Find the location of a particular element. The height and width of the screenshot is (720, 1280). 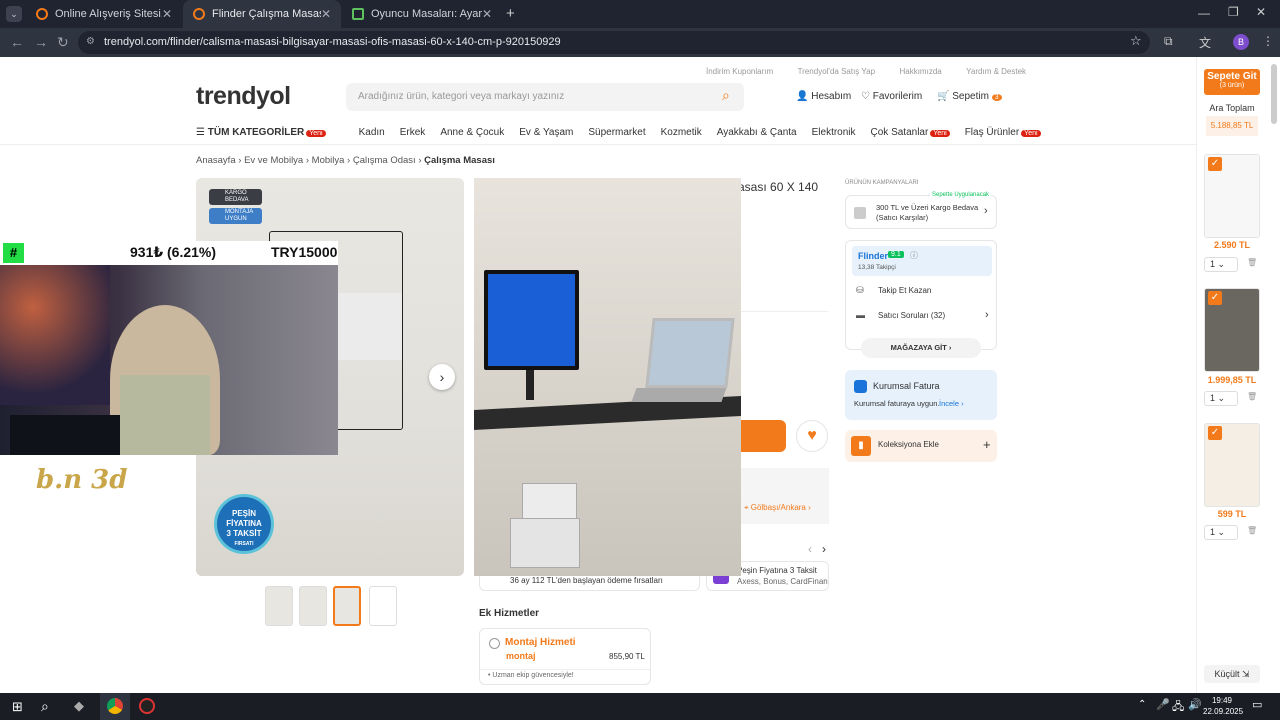

go-to-cart-button: Sepete Git (3 ürün) is located at coordinates (1232, 82).